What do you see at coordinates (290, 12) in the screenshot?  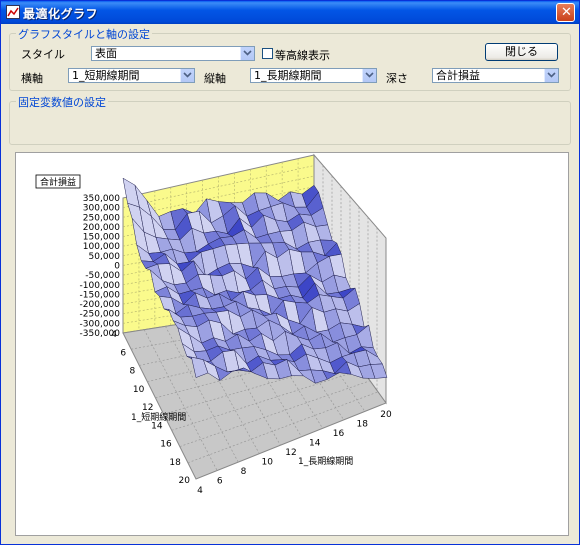 I see `title-bar: 最適化グラフ ✕` at bounding box center [290, 12].